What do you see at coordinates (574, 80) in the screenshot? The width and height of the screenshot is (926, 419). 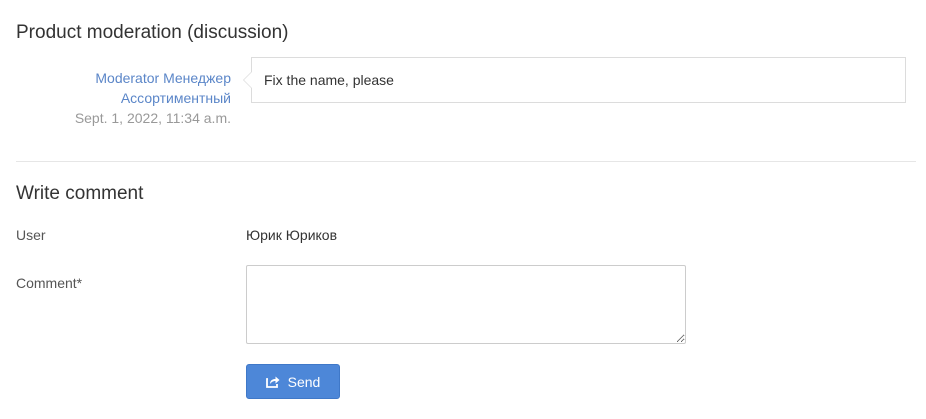 I see `comment-bubble: Fix the name, please` at bounding box center [574, 80].